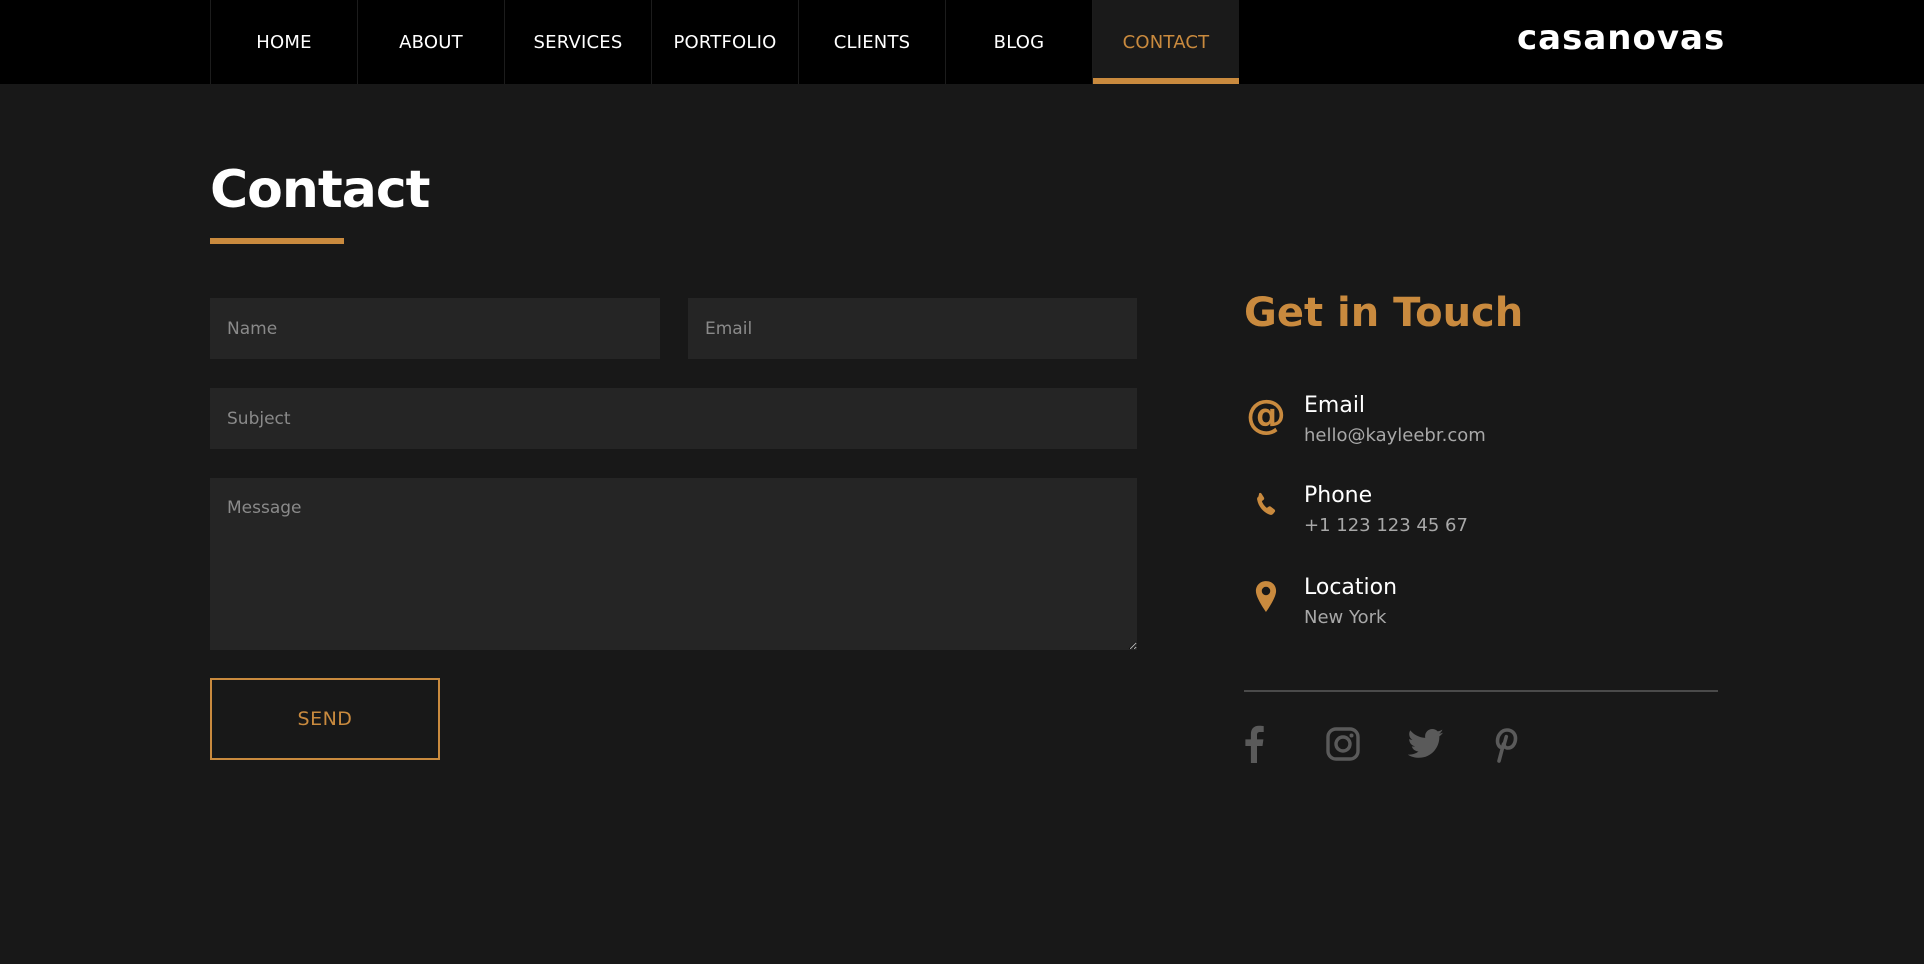 This screenshot has height=964, width=1924. Describe the element at coordinates (1351, 587) in the screenshot. I see `location-label: Location` at that location.